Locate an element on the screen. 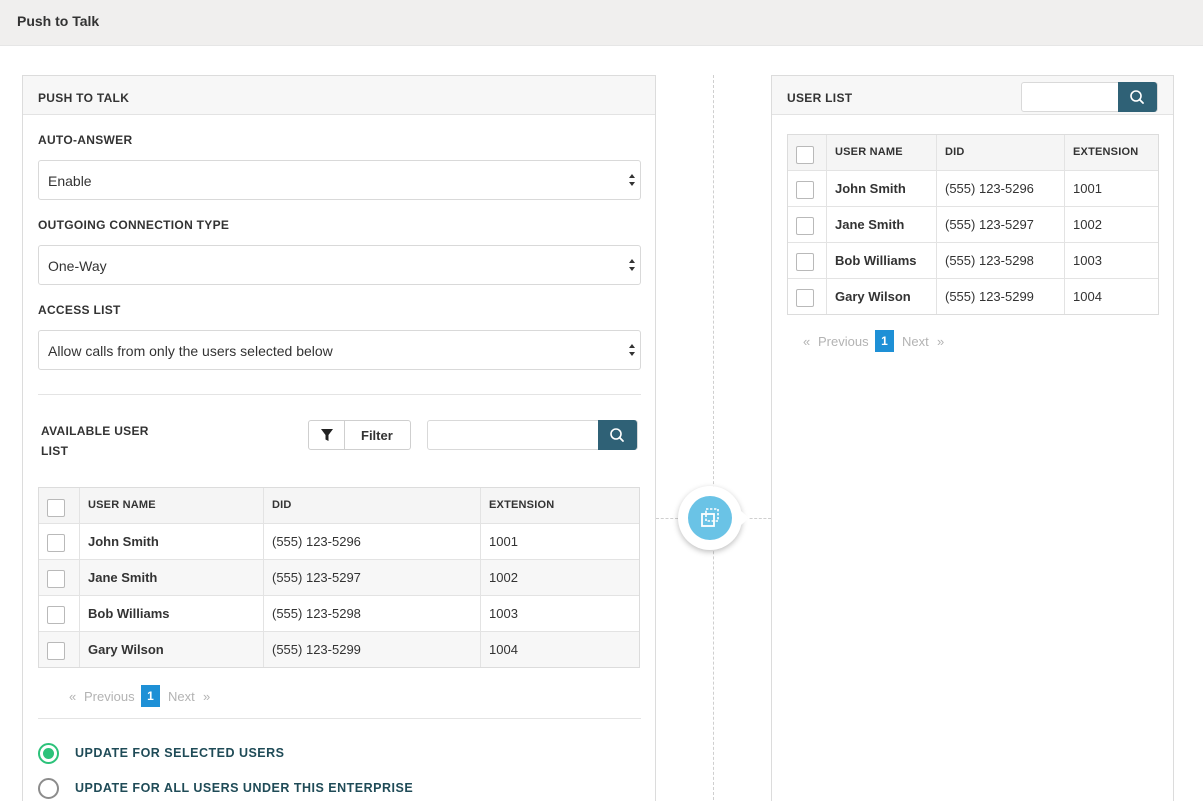  user-list-search-input is located at coordinates (1070, 97).